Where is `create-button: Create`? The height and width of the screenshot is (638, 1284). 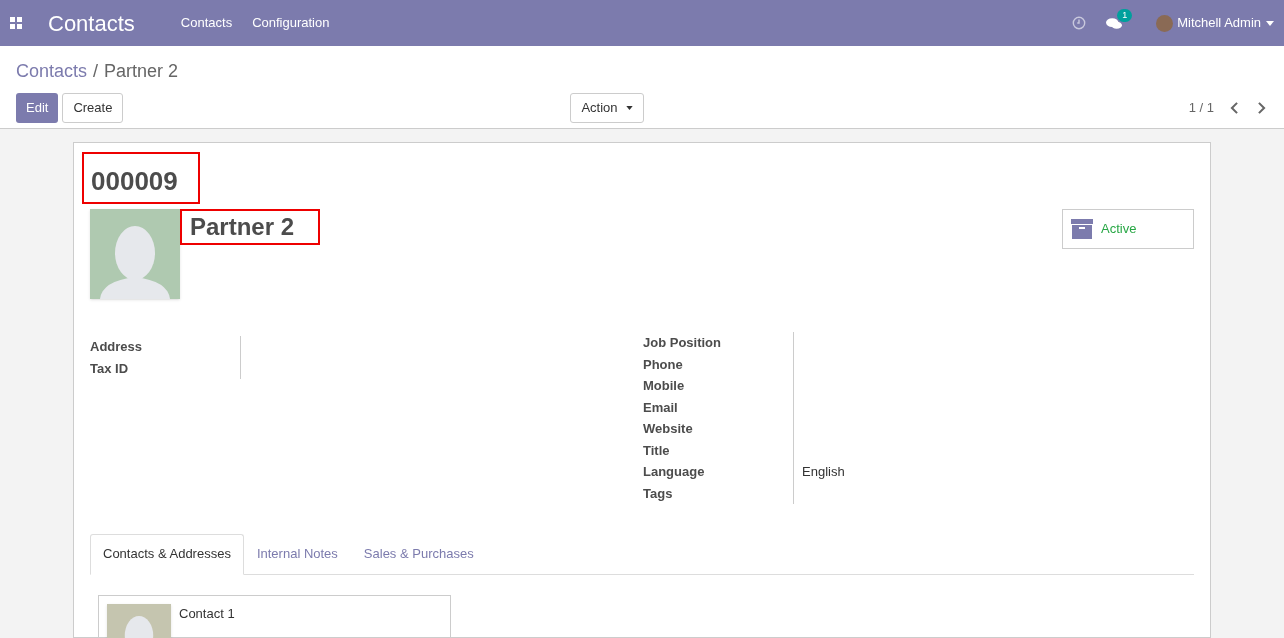 create-button: Create is located at coordinates (93, 108).